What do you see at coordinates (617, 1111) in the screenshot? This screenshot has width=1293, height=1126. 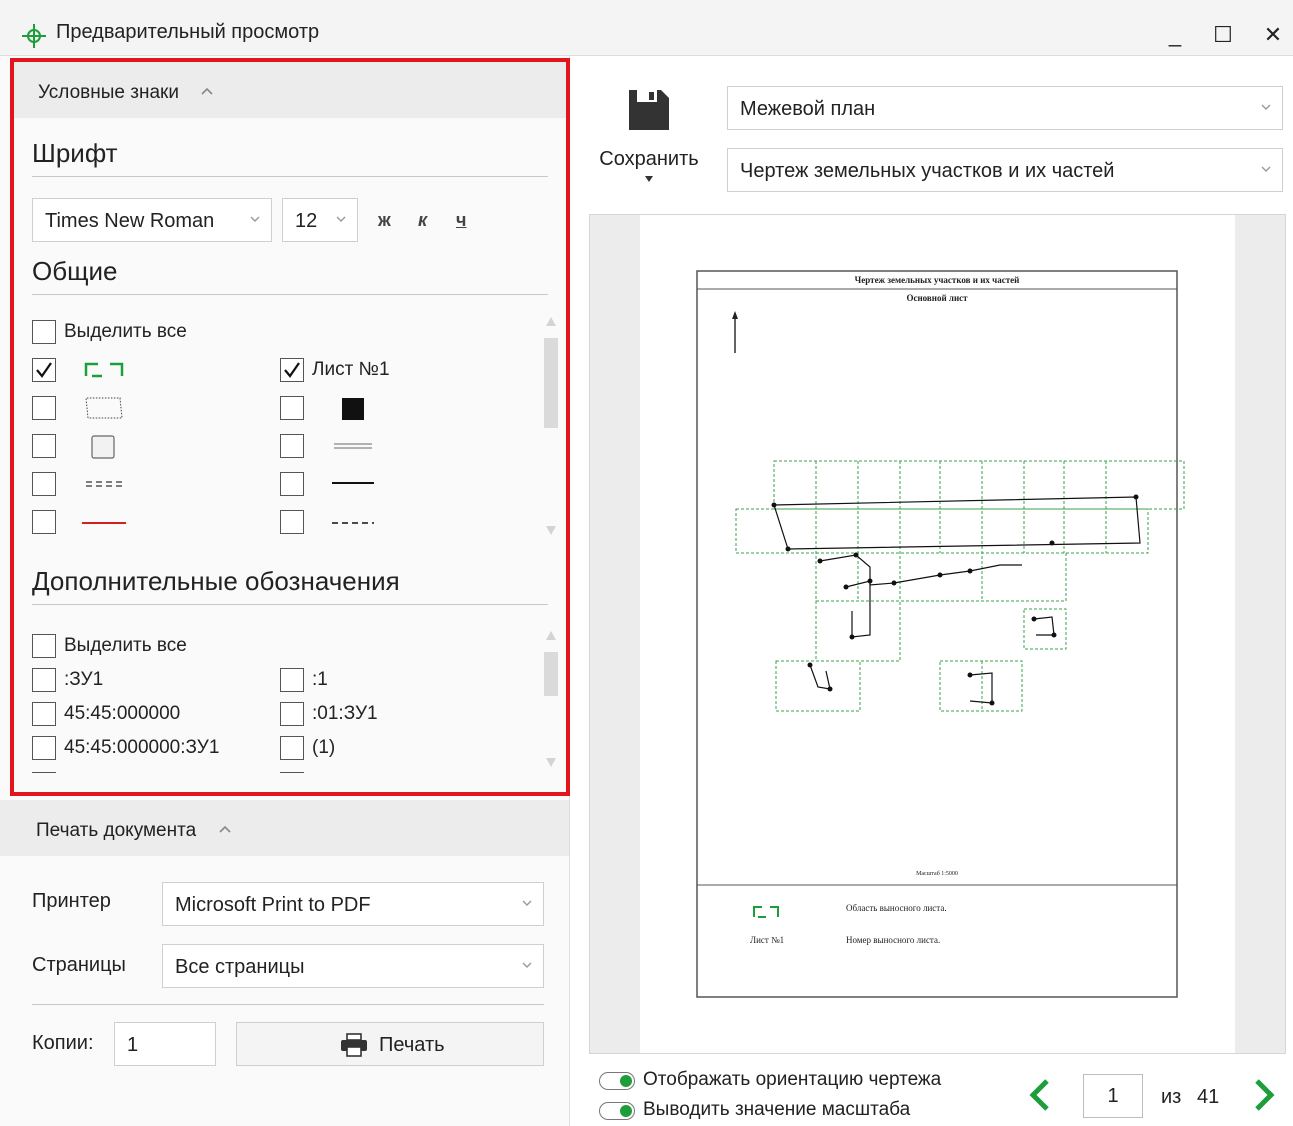 I see `scale-toggle` at bounding box center [617, 1111].